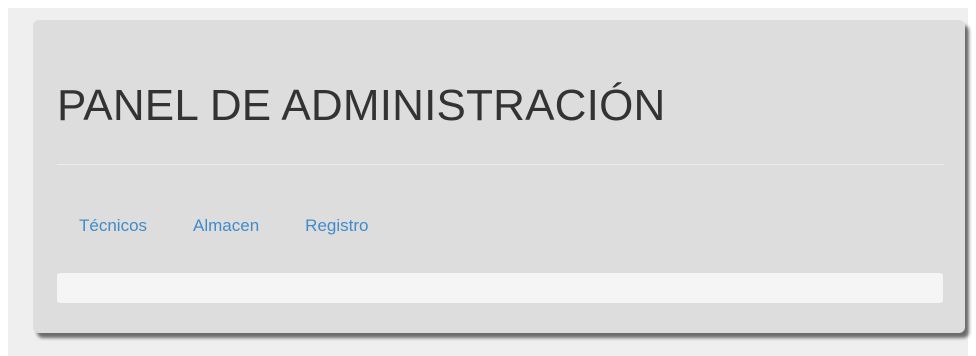  I want to click on nav-link-tecnicos: Técnicos, so click(114, 226).